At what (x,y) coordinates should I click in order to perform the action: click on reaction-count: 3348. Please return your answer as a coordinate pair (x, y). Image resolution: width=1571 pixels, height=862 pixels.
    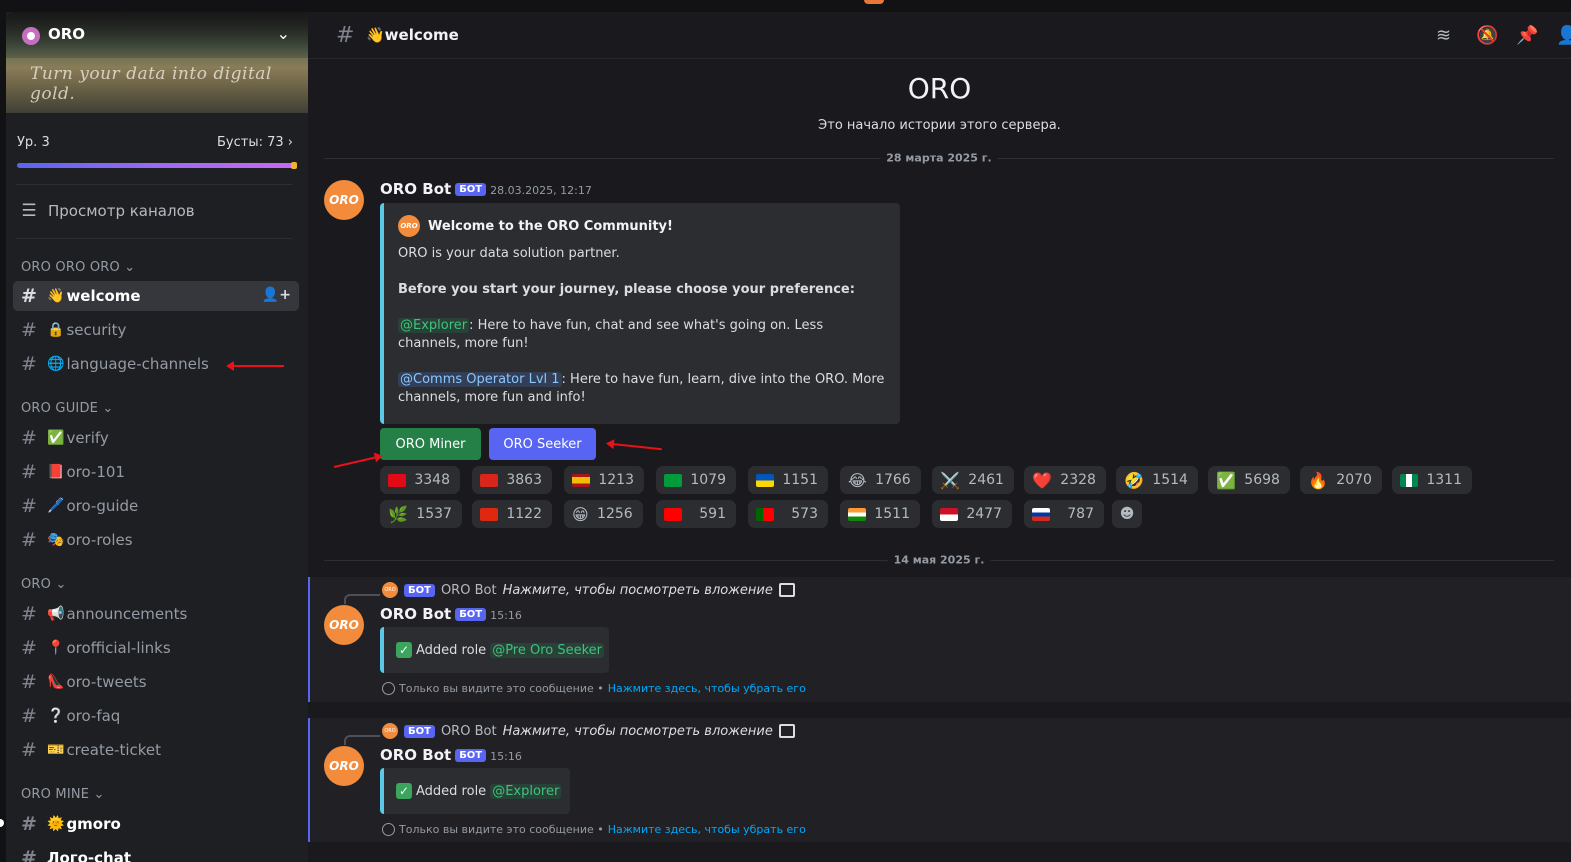
    Looking at the image, I should click on (432, 480).